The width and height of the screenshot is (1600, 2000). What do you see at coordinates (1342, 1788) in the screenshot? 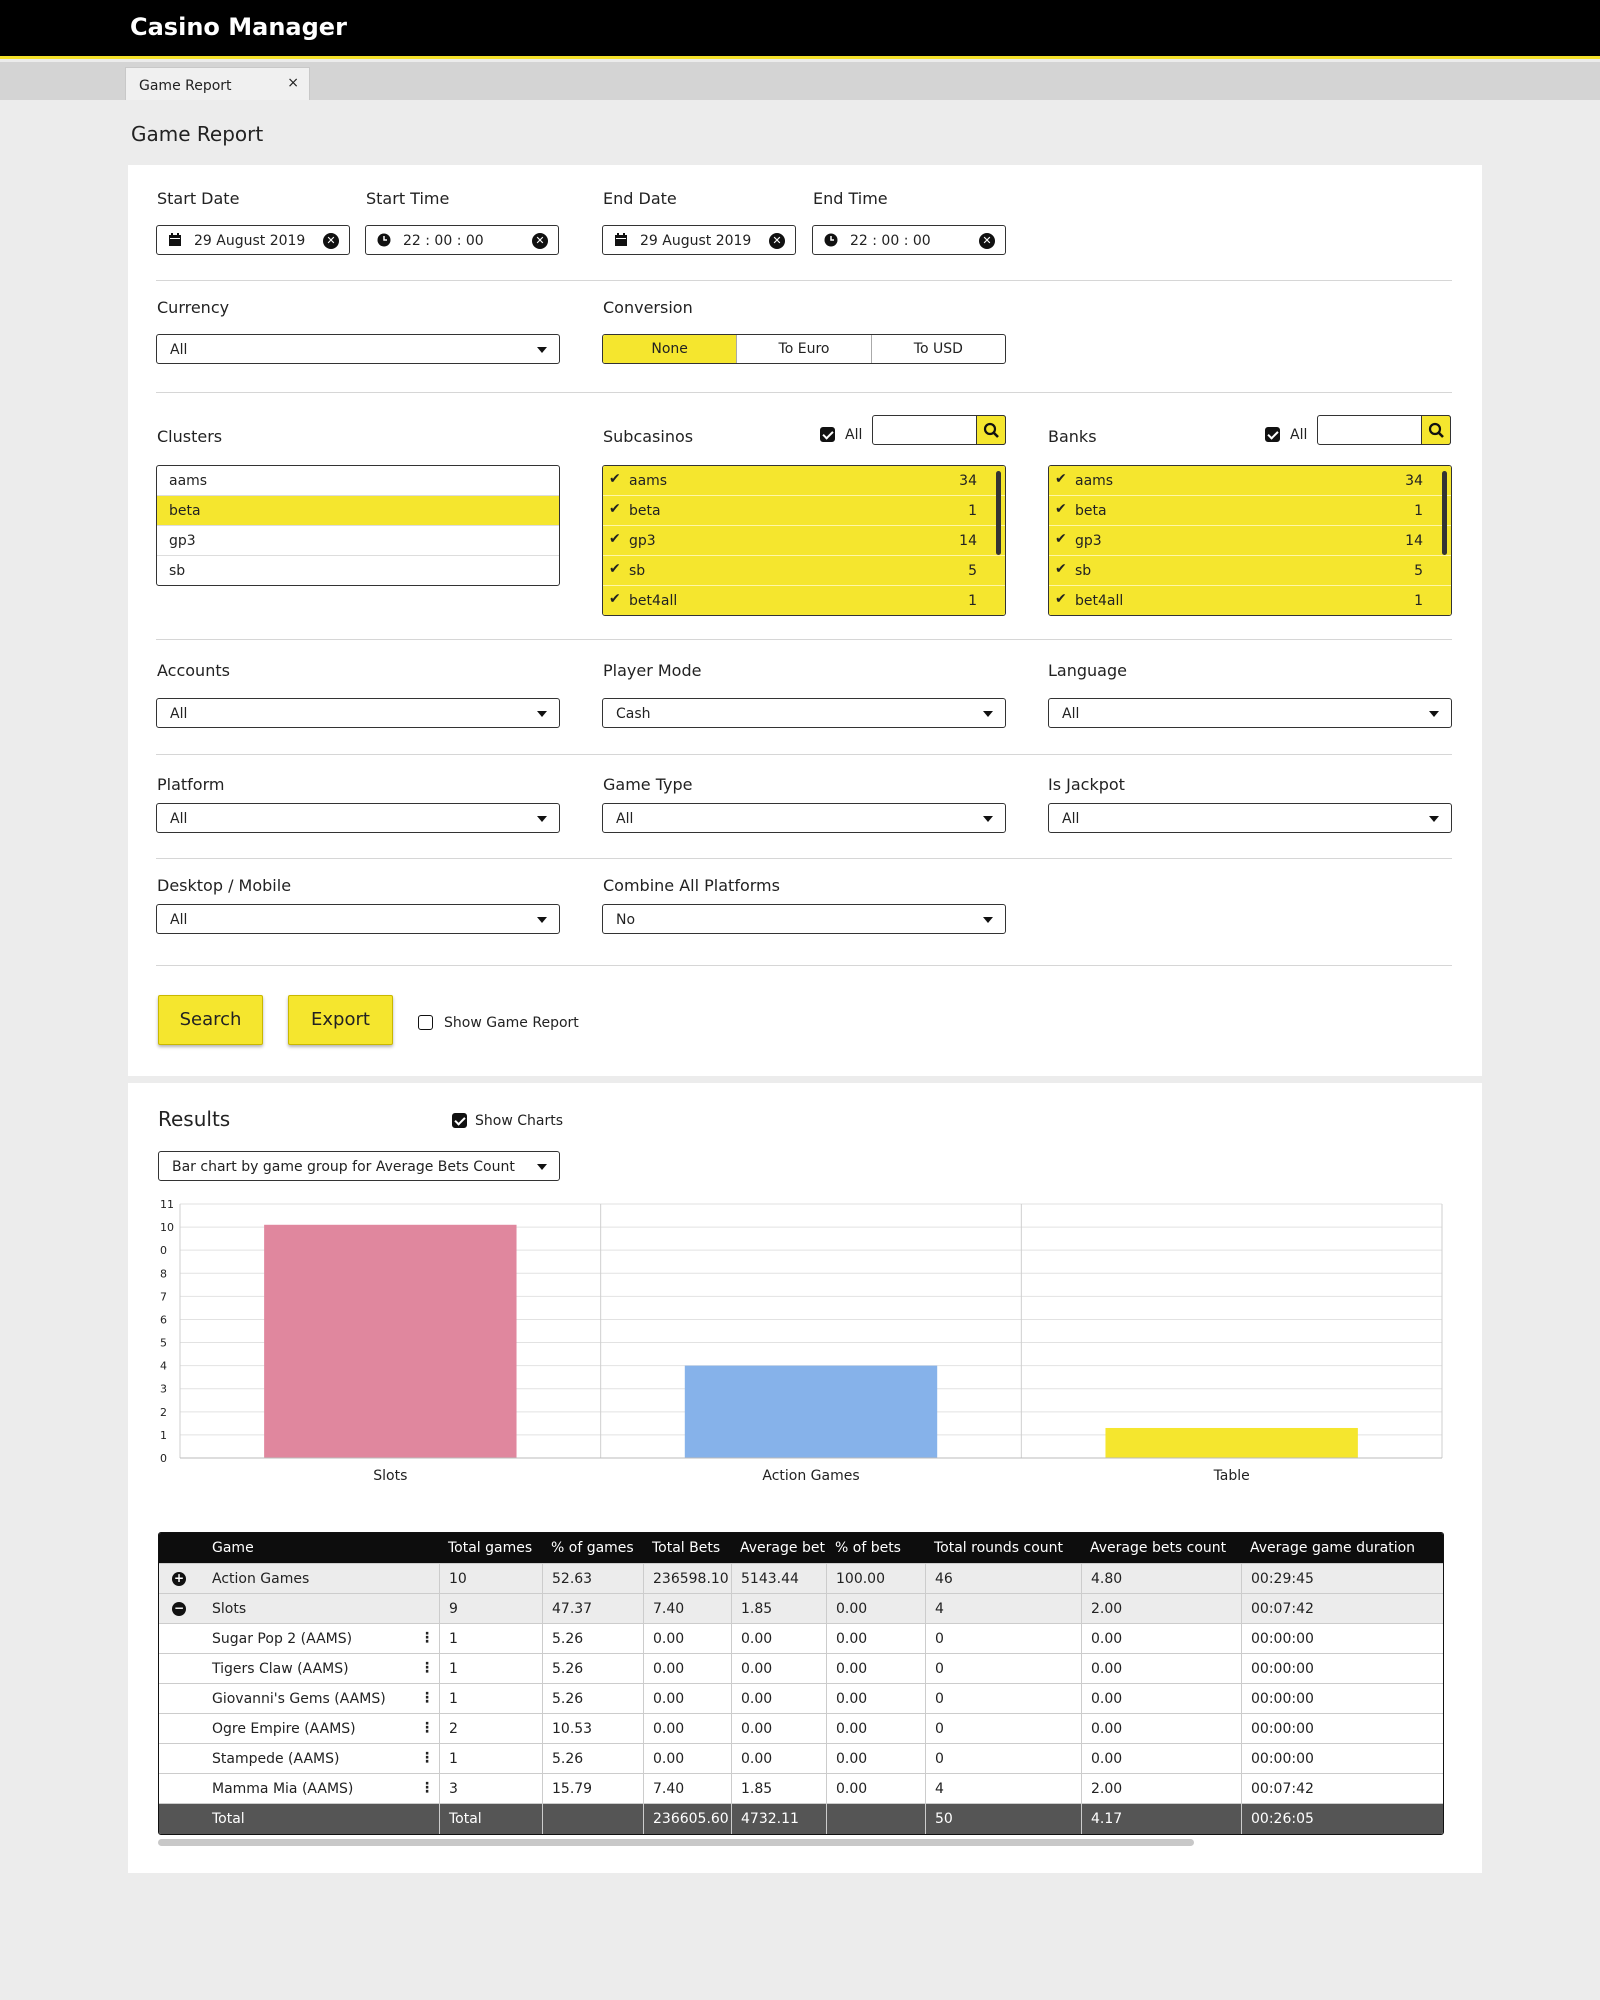
I see `table-cell: 00:07:42` at bounding box center [1342, 1788].